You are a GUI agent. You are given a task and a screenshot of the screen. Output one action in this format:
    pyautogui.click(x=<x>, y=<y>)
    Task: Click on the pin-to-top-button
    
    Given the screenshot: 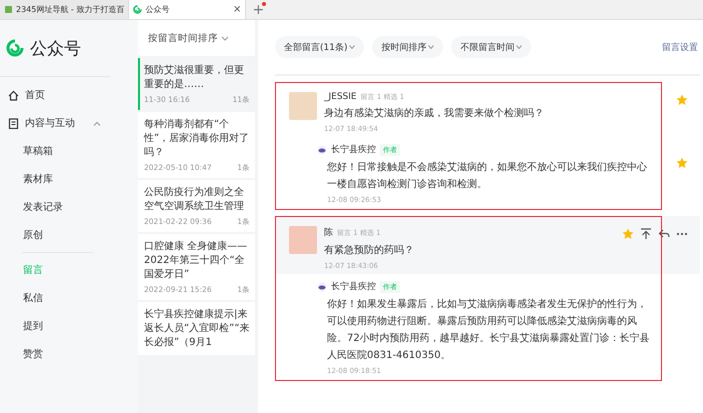 What is the action you would take?
    pyautogui.click(x=646, y=234)
    